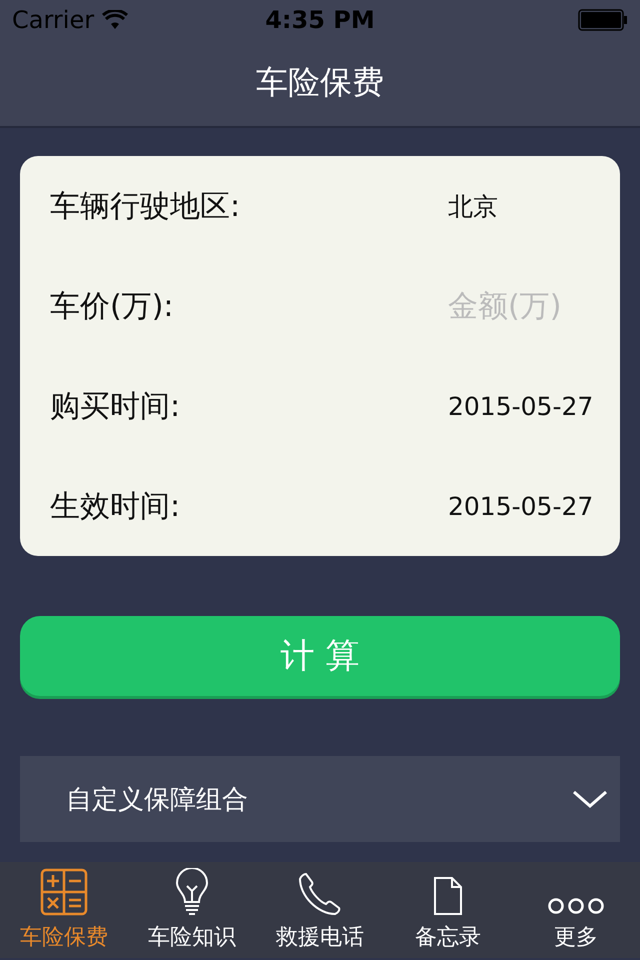  Describe the element at coordinates (523, 306) in the screenshot. I see `price-input-field: 金额(万)` at that location.